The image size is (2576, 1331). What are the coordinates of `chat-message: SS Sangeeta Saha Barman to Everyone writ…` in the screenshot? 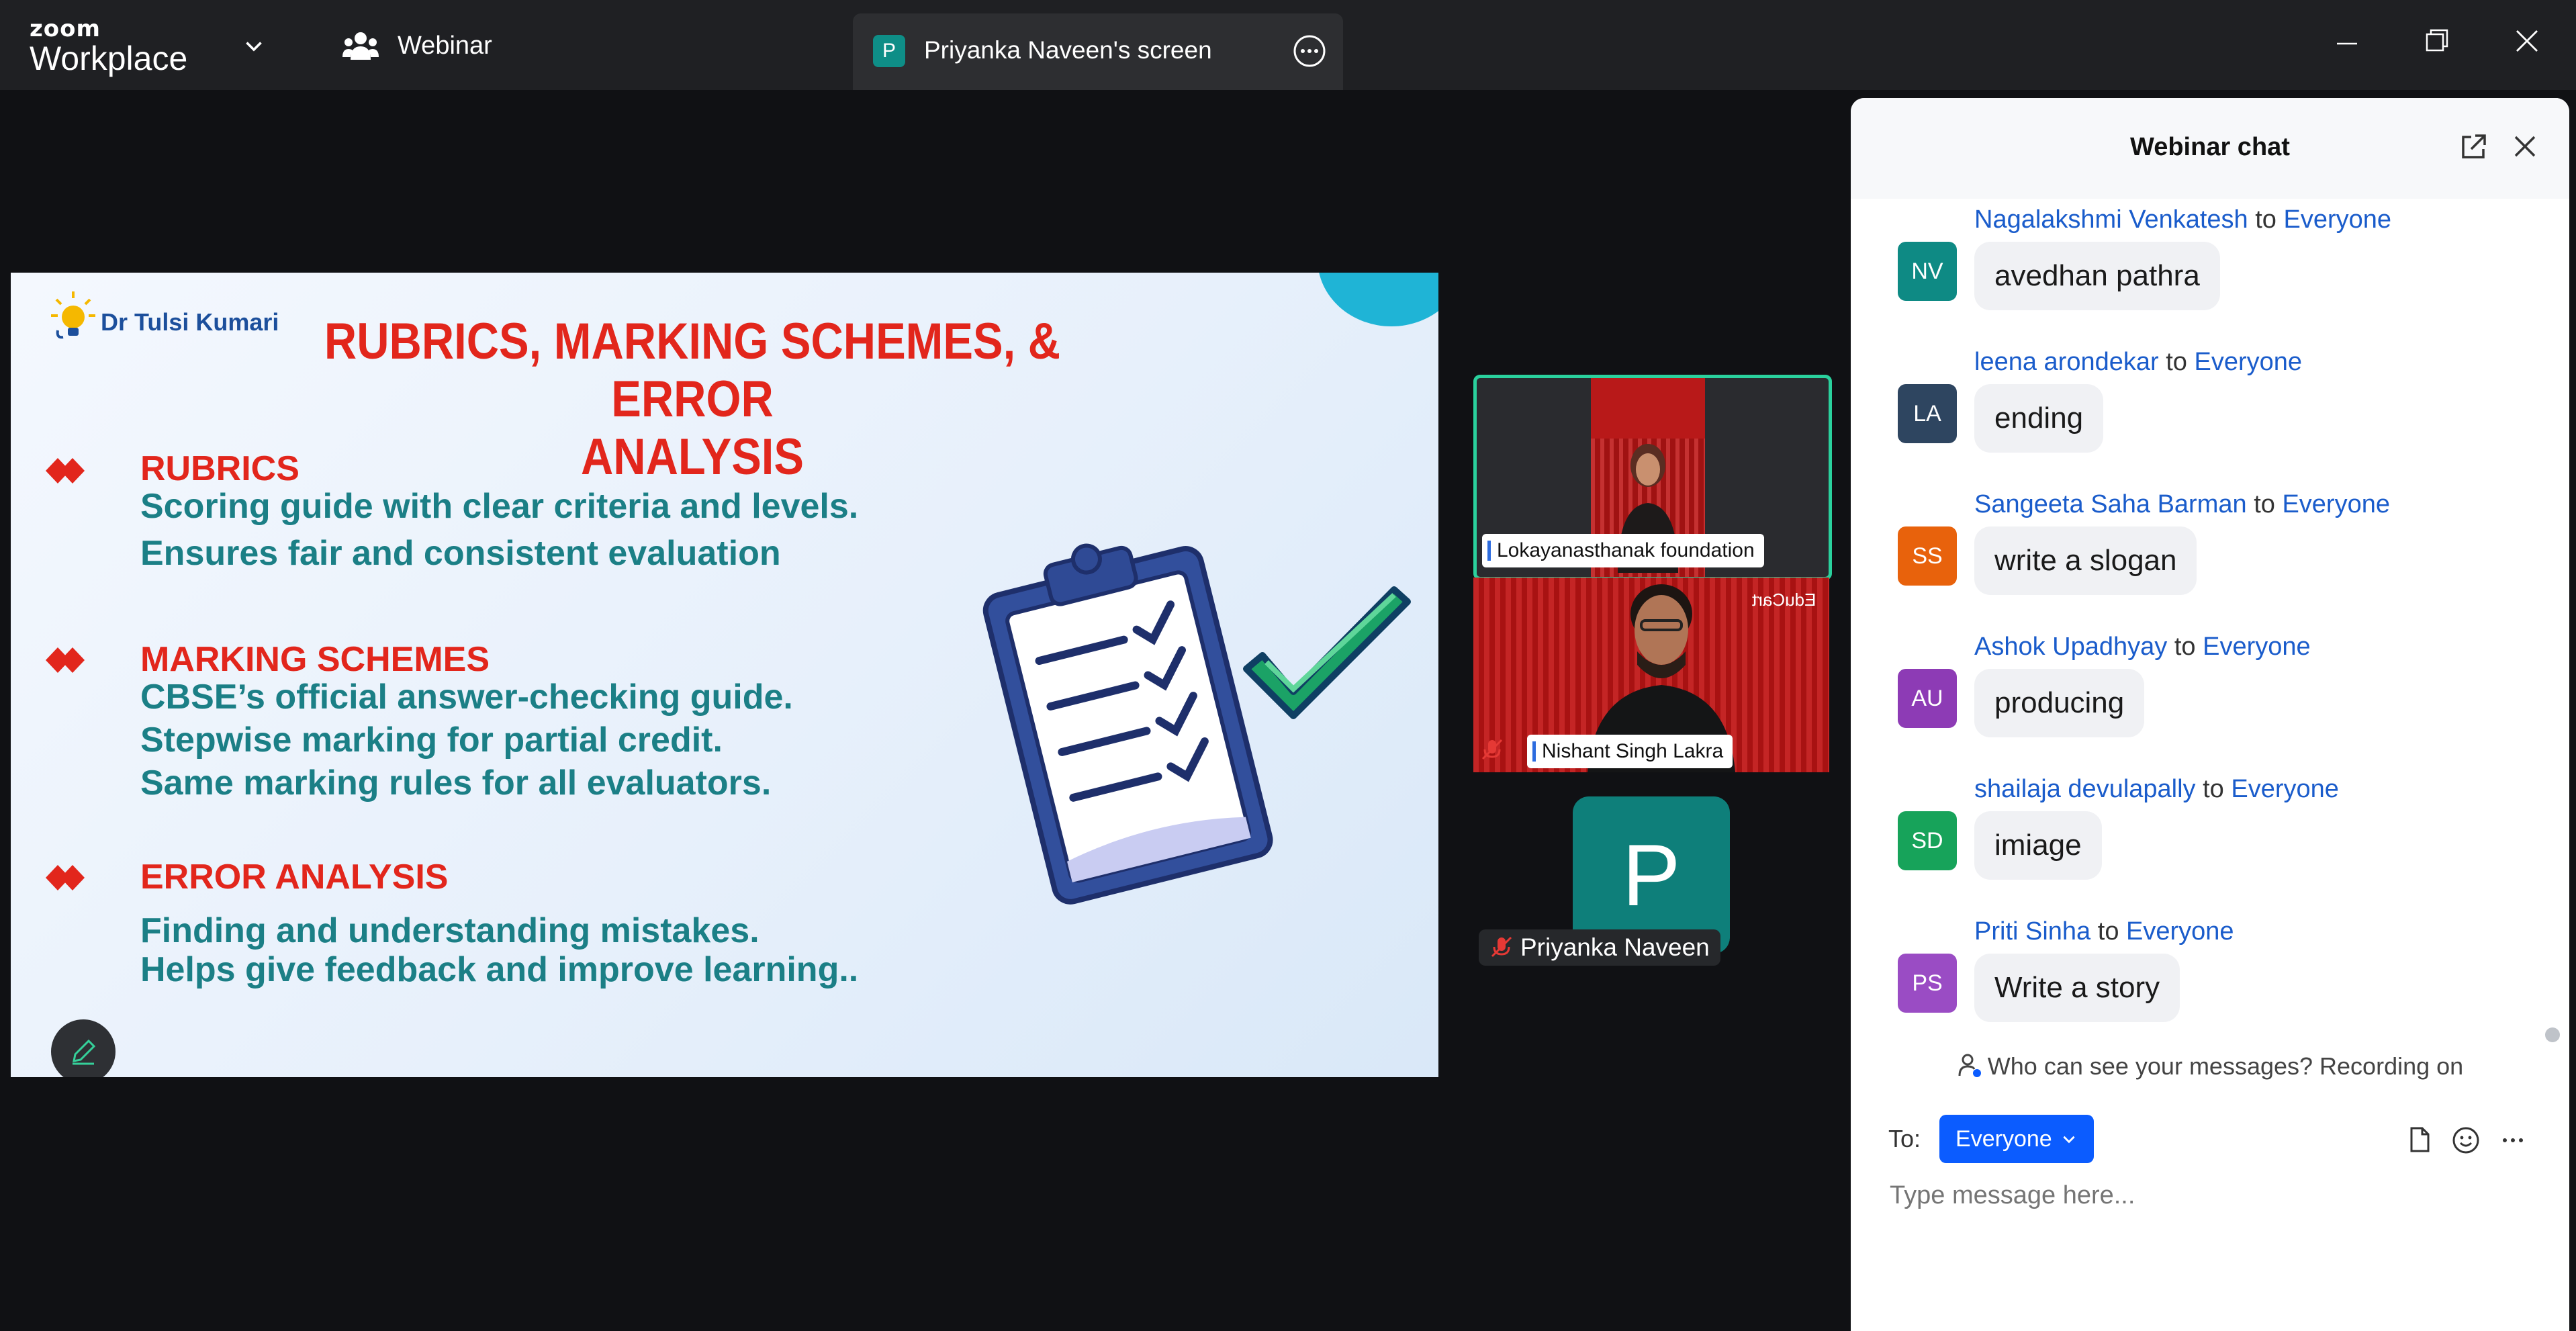 It's located at (2200, 561).